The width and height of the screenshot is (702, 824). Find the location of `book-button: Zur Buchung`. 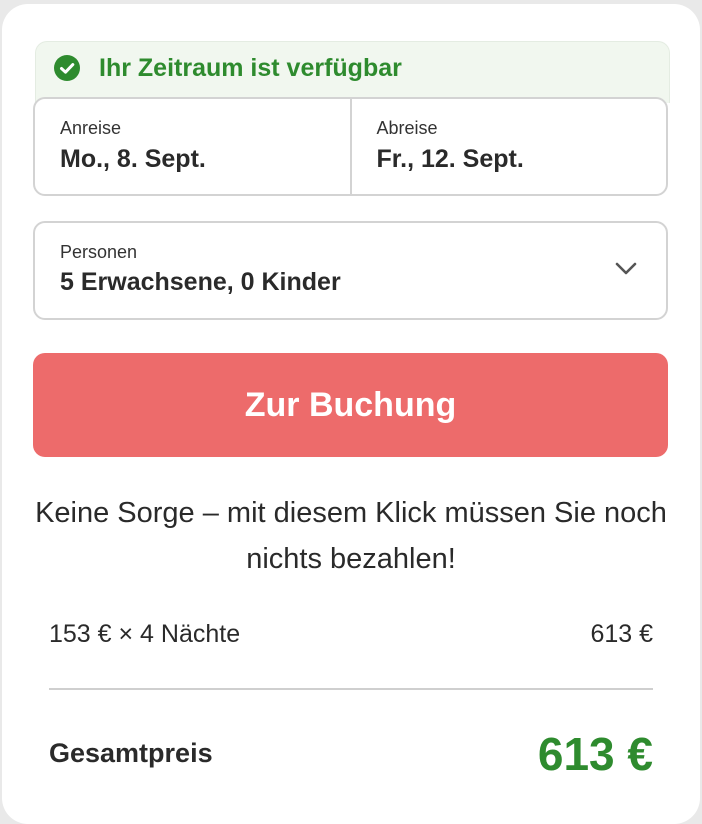

book-button: Zur Buchung is located at coordinates (350, 405).